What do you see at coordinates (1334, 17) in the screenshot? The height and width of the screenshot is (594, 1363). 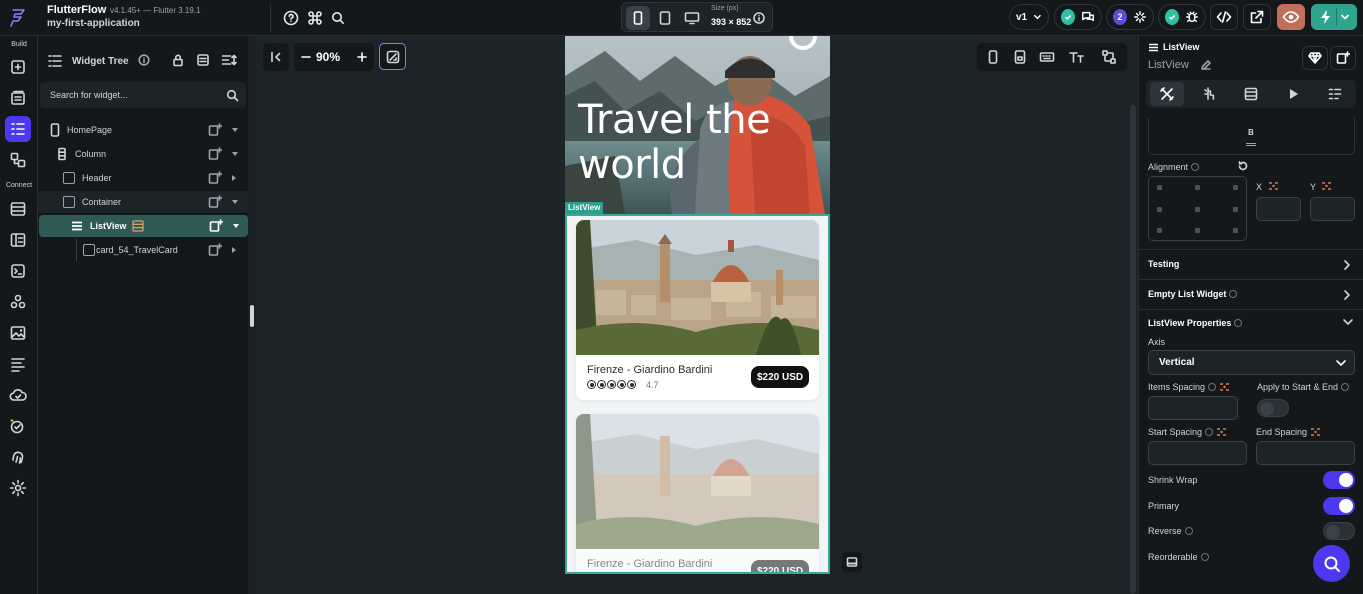 I see `run-button` at bounding box center [1334, 17].